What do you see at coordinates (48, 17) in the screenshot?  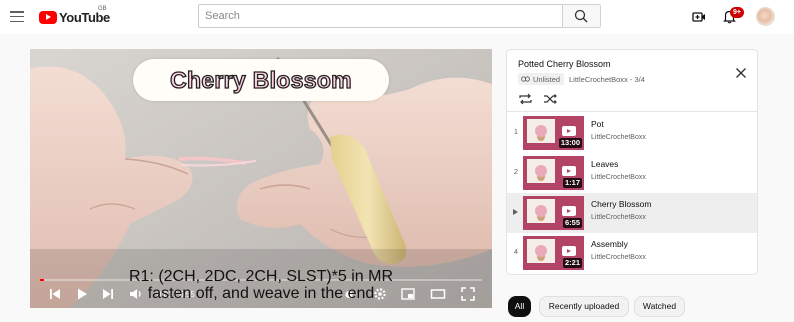 I see `youtube-play-icon` at bounding box center [48, 17].